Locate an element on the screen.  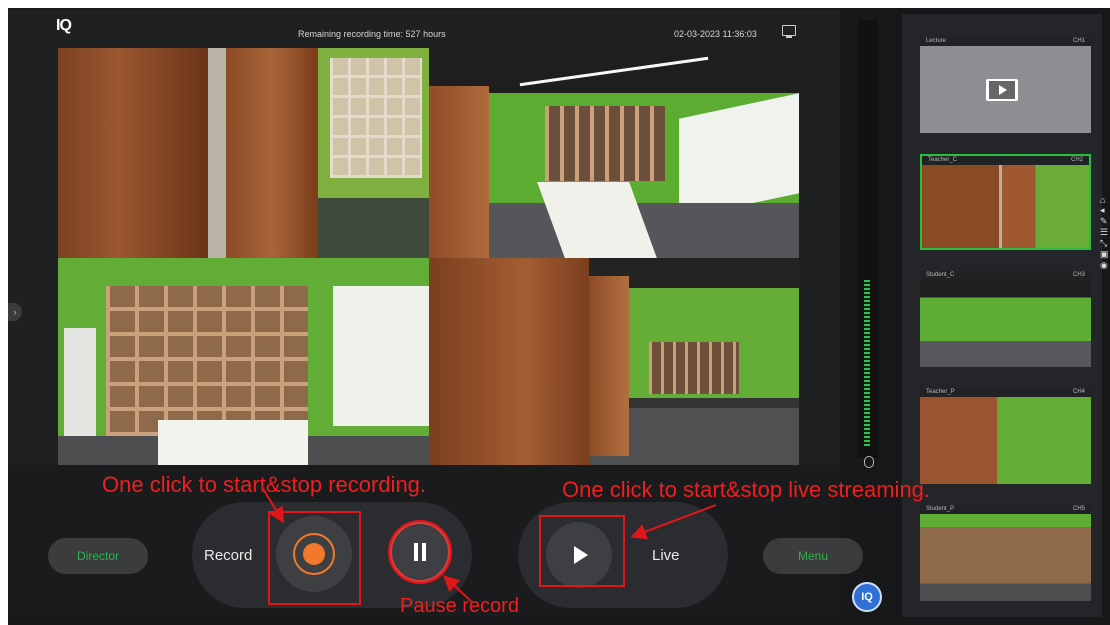
iq-assistant-icon: IQ is located at coordinates (867, 597).